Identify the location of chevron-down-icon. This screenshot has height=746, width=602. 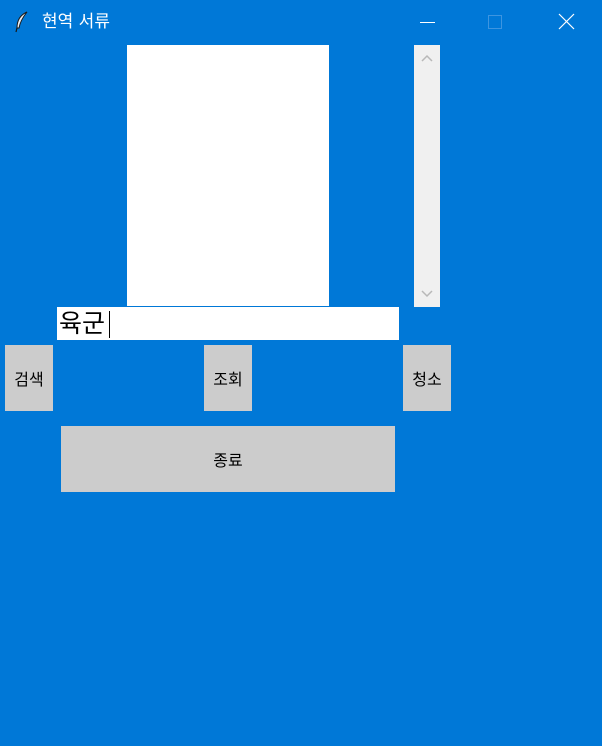
(427, 294).